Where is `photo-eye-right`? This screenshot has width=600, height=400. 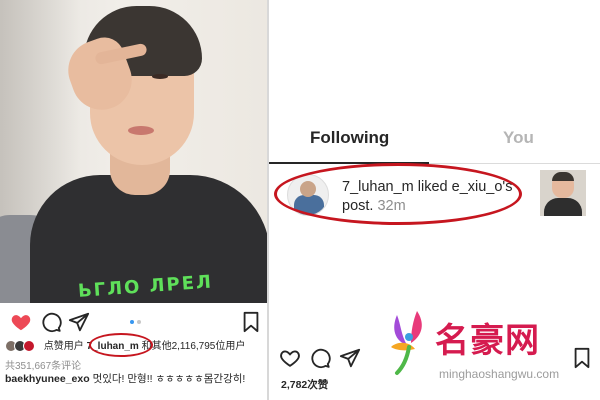 photo-eye-right is located at coordinates (160, 76).